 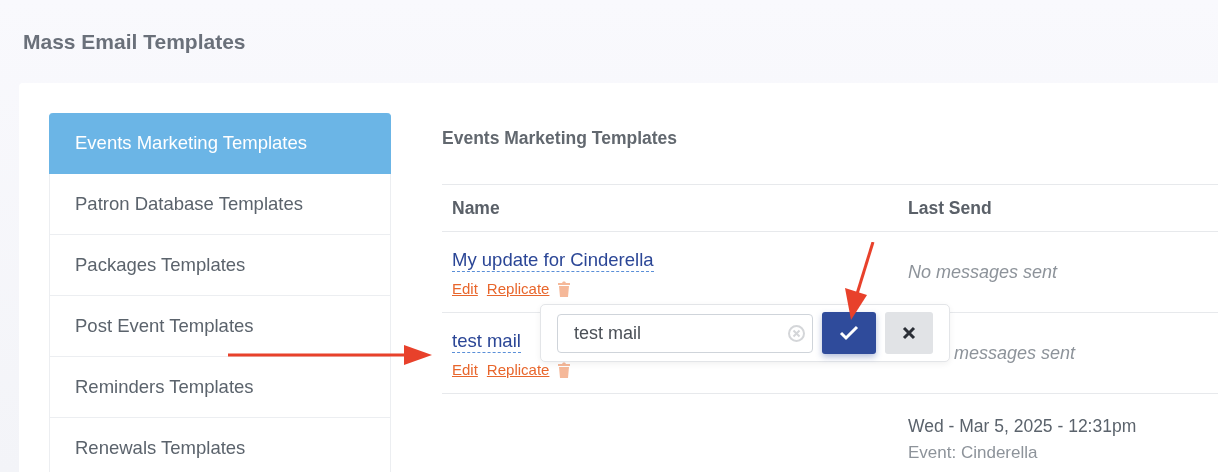 What do you see at coordinates (134, 41) in the screenshot?
I see `page-title: Mass Email Templates` at bounding box center [134, 41].